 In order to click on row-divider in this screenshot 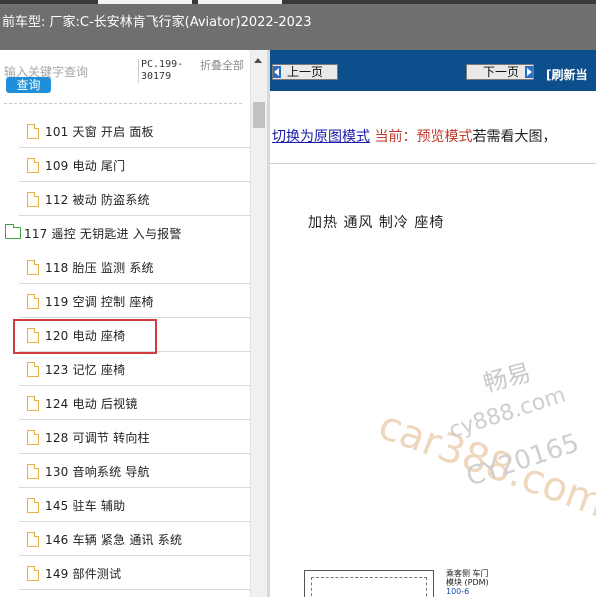, I will do `click(134, 589)`.